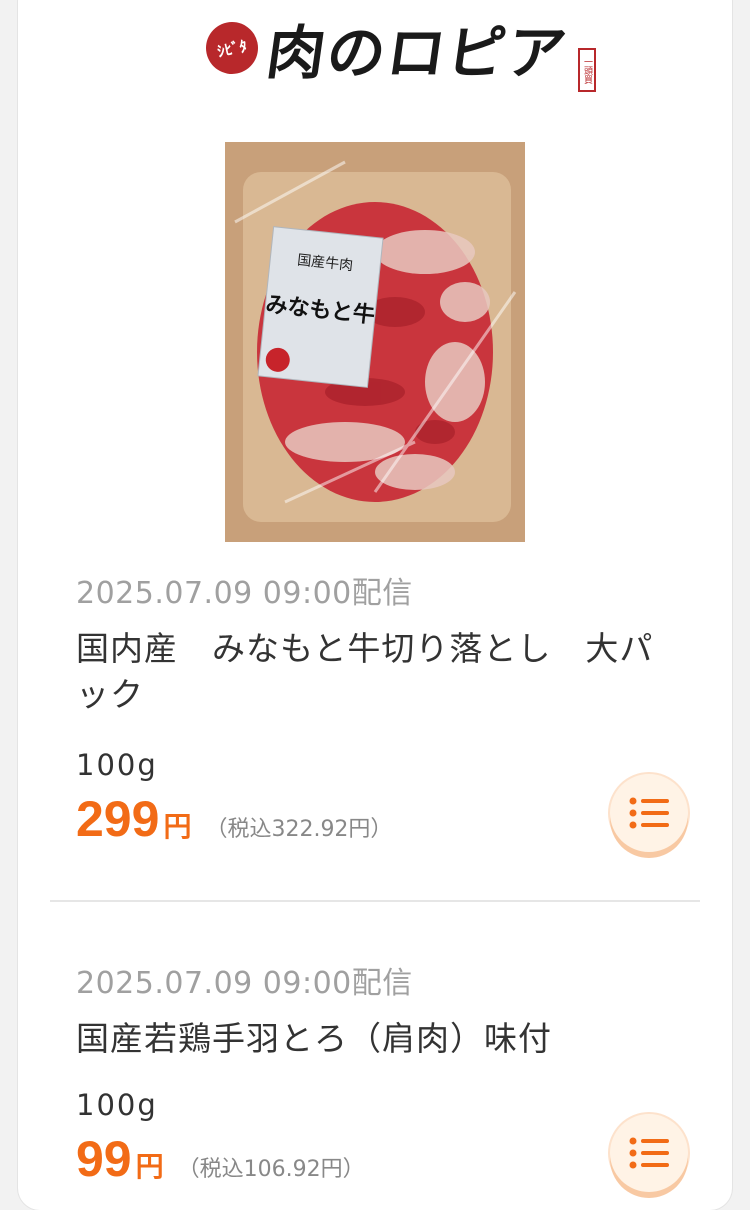 The width and height of the screenshot is (750, 1210). Describe the element at coordinates (587, 70) in the screenshot. I see `award-stamp: 一頭買` at that location.